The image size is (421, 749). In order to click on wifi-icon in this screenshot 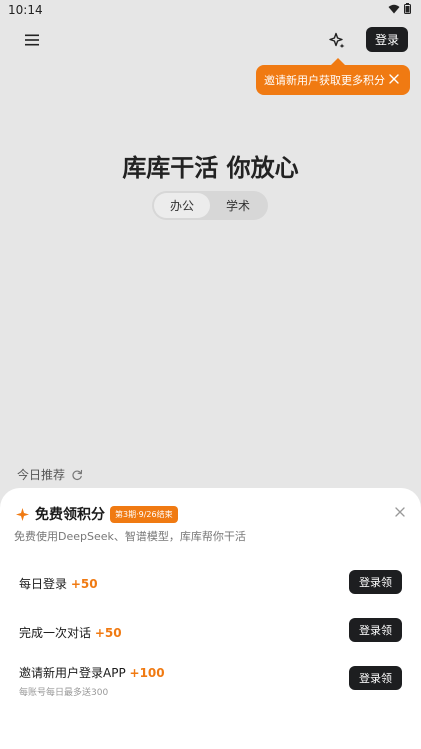, I will do `click(394, 8)`.